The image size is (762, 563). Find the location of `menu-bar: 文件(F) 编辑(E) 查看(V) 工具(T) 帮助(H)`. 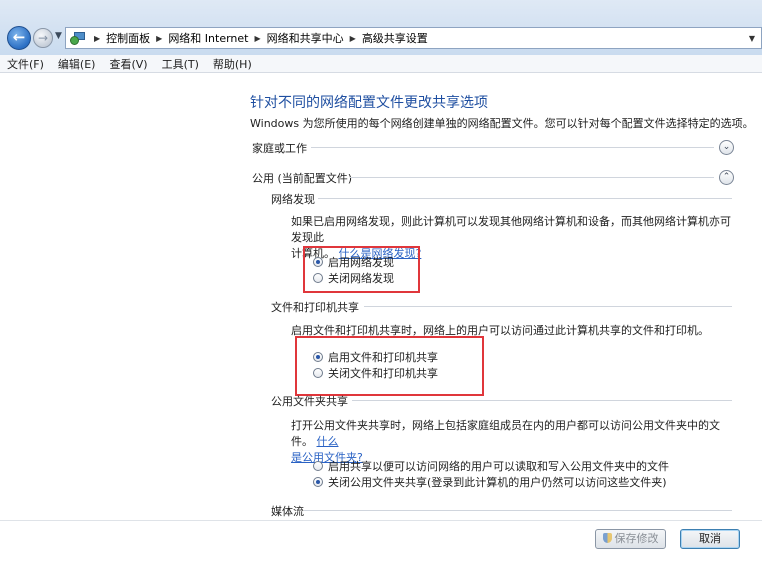

menu-bar: 文件(F) 编辑(E) 查看(V) 工具(T) 帮助(H) is located at coordinates (381, 64).